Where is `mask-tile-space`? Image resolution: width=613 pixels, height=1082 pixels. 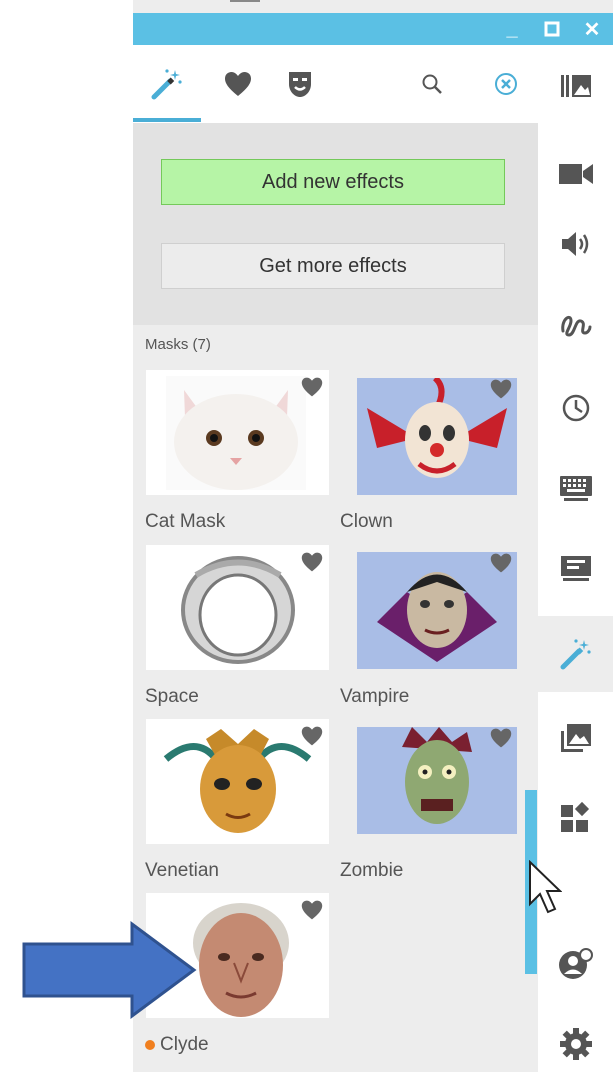
mask-tile-space is located at coordinates (237, 607).